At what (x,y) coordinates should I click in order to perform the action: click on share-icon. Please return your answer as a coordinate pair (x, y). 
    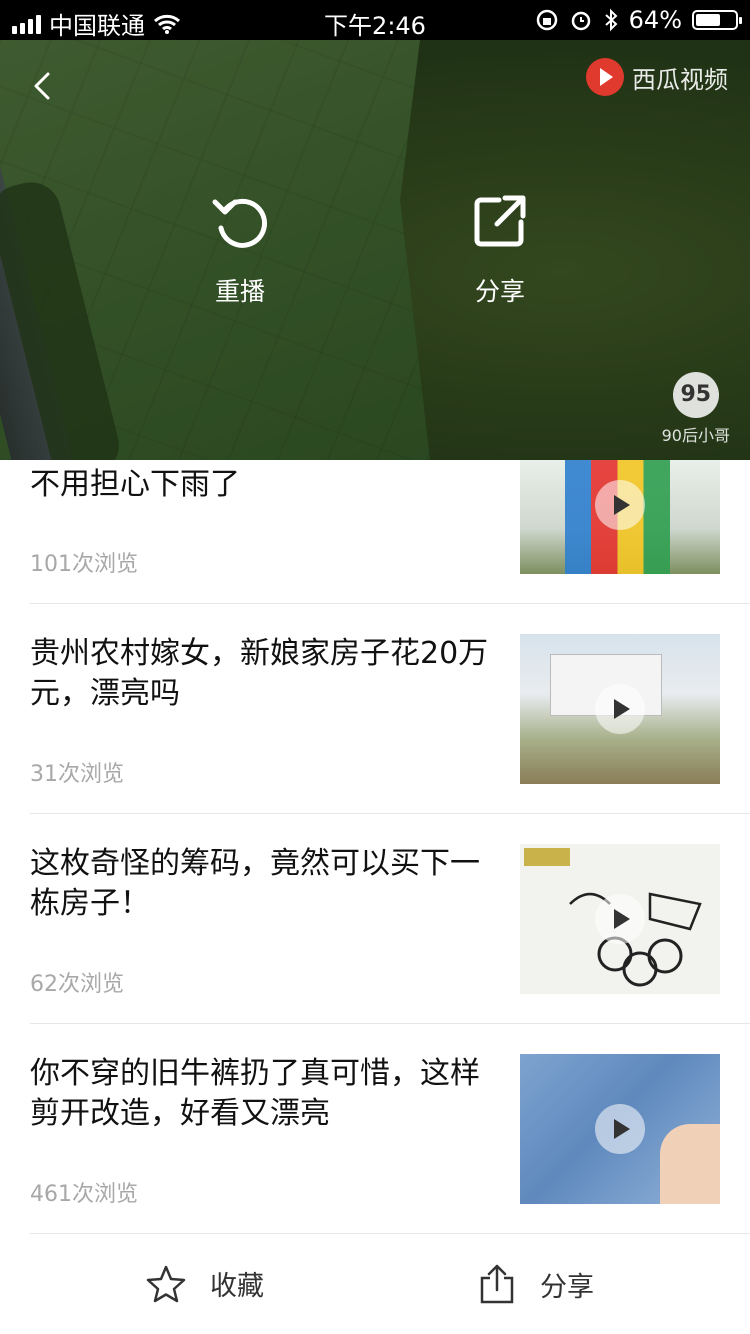
    Looking at the image, I should click on (500, 221).